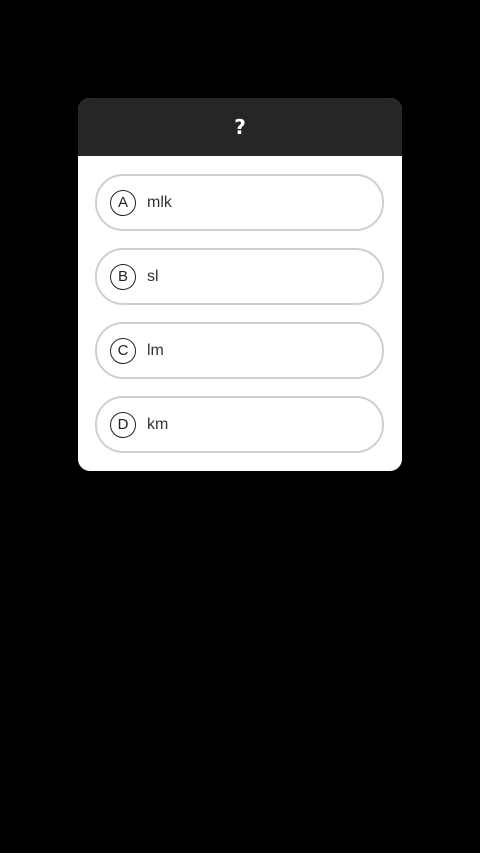 This screenshot has width=480, height=853. Describe the element at coordinates (239, 350) in the screenshot. I see `answer-option-c: C lm` at that location.